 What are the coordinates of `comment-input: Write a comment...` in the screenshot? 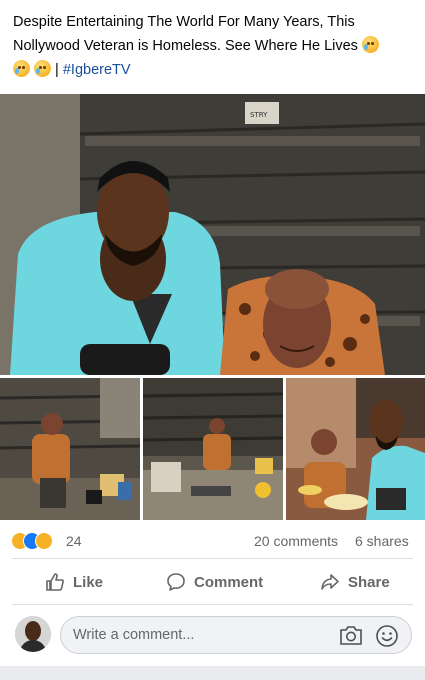 It's located at (236, 635).